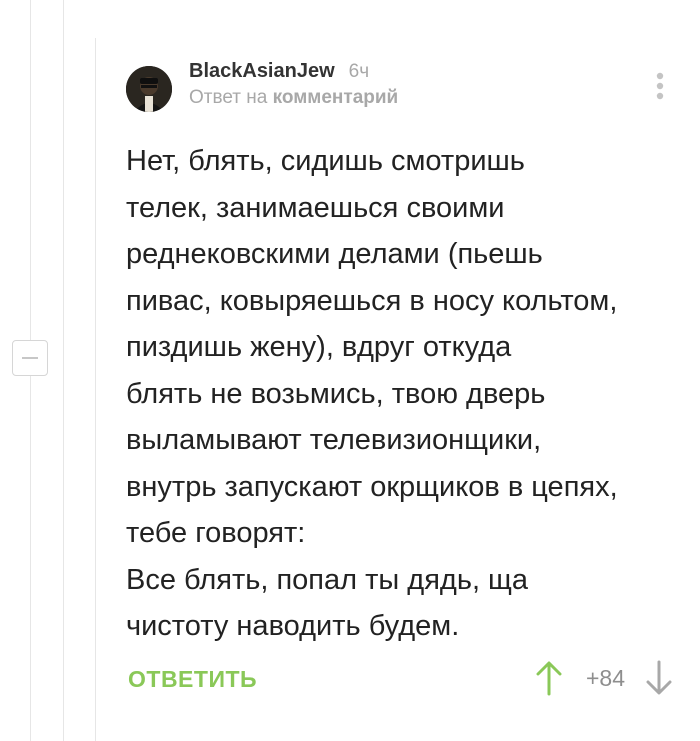 The height and width of the screenshot is (741, 700). What do you see at coordinates (549, 678) in the screenshot?
I see `arrow-up-icon` at bounding box center [549, 678].